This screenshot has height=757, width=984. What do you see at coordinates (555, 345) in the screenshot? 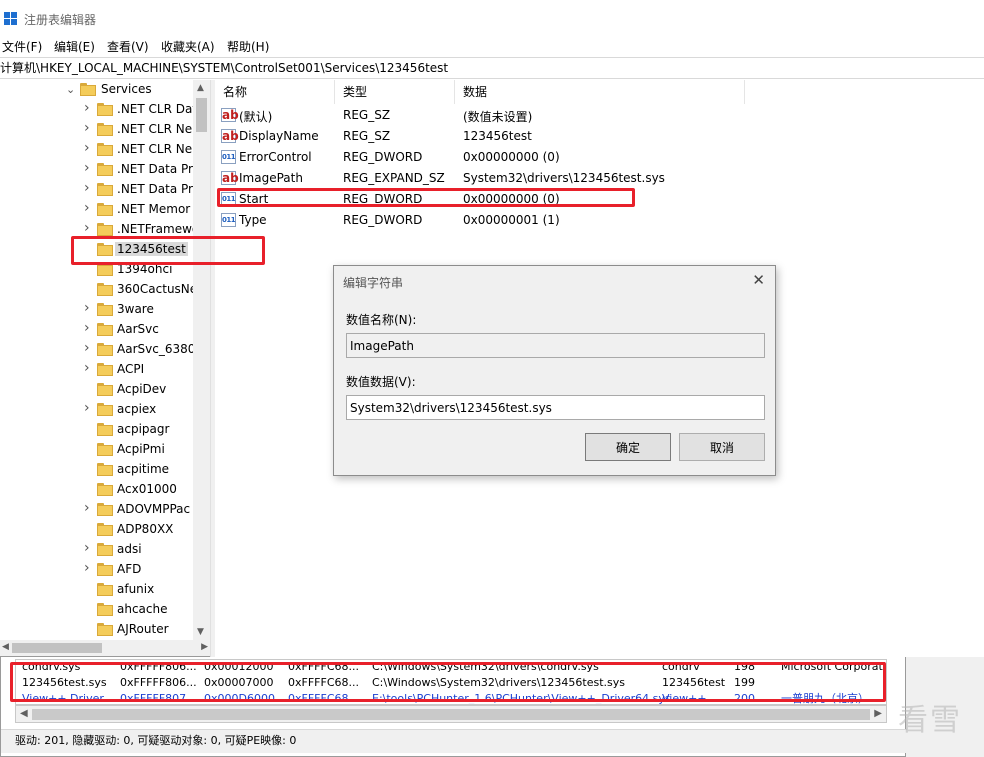
I see `value-name-field` at bounding box center [555, 345].